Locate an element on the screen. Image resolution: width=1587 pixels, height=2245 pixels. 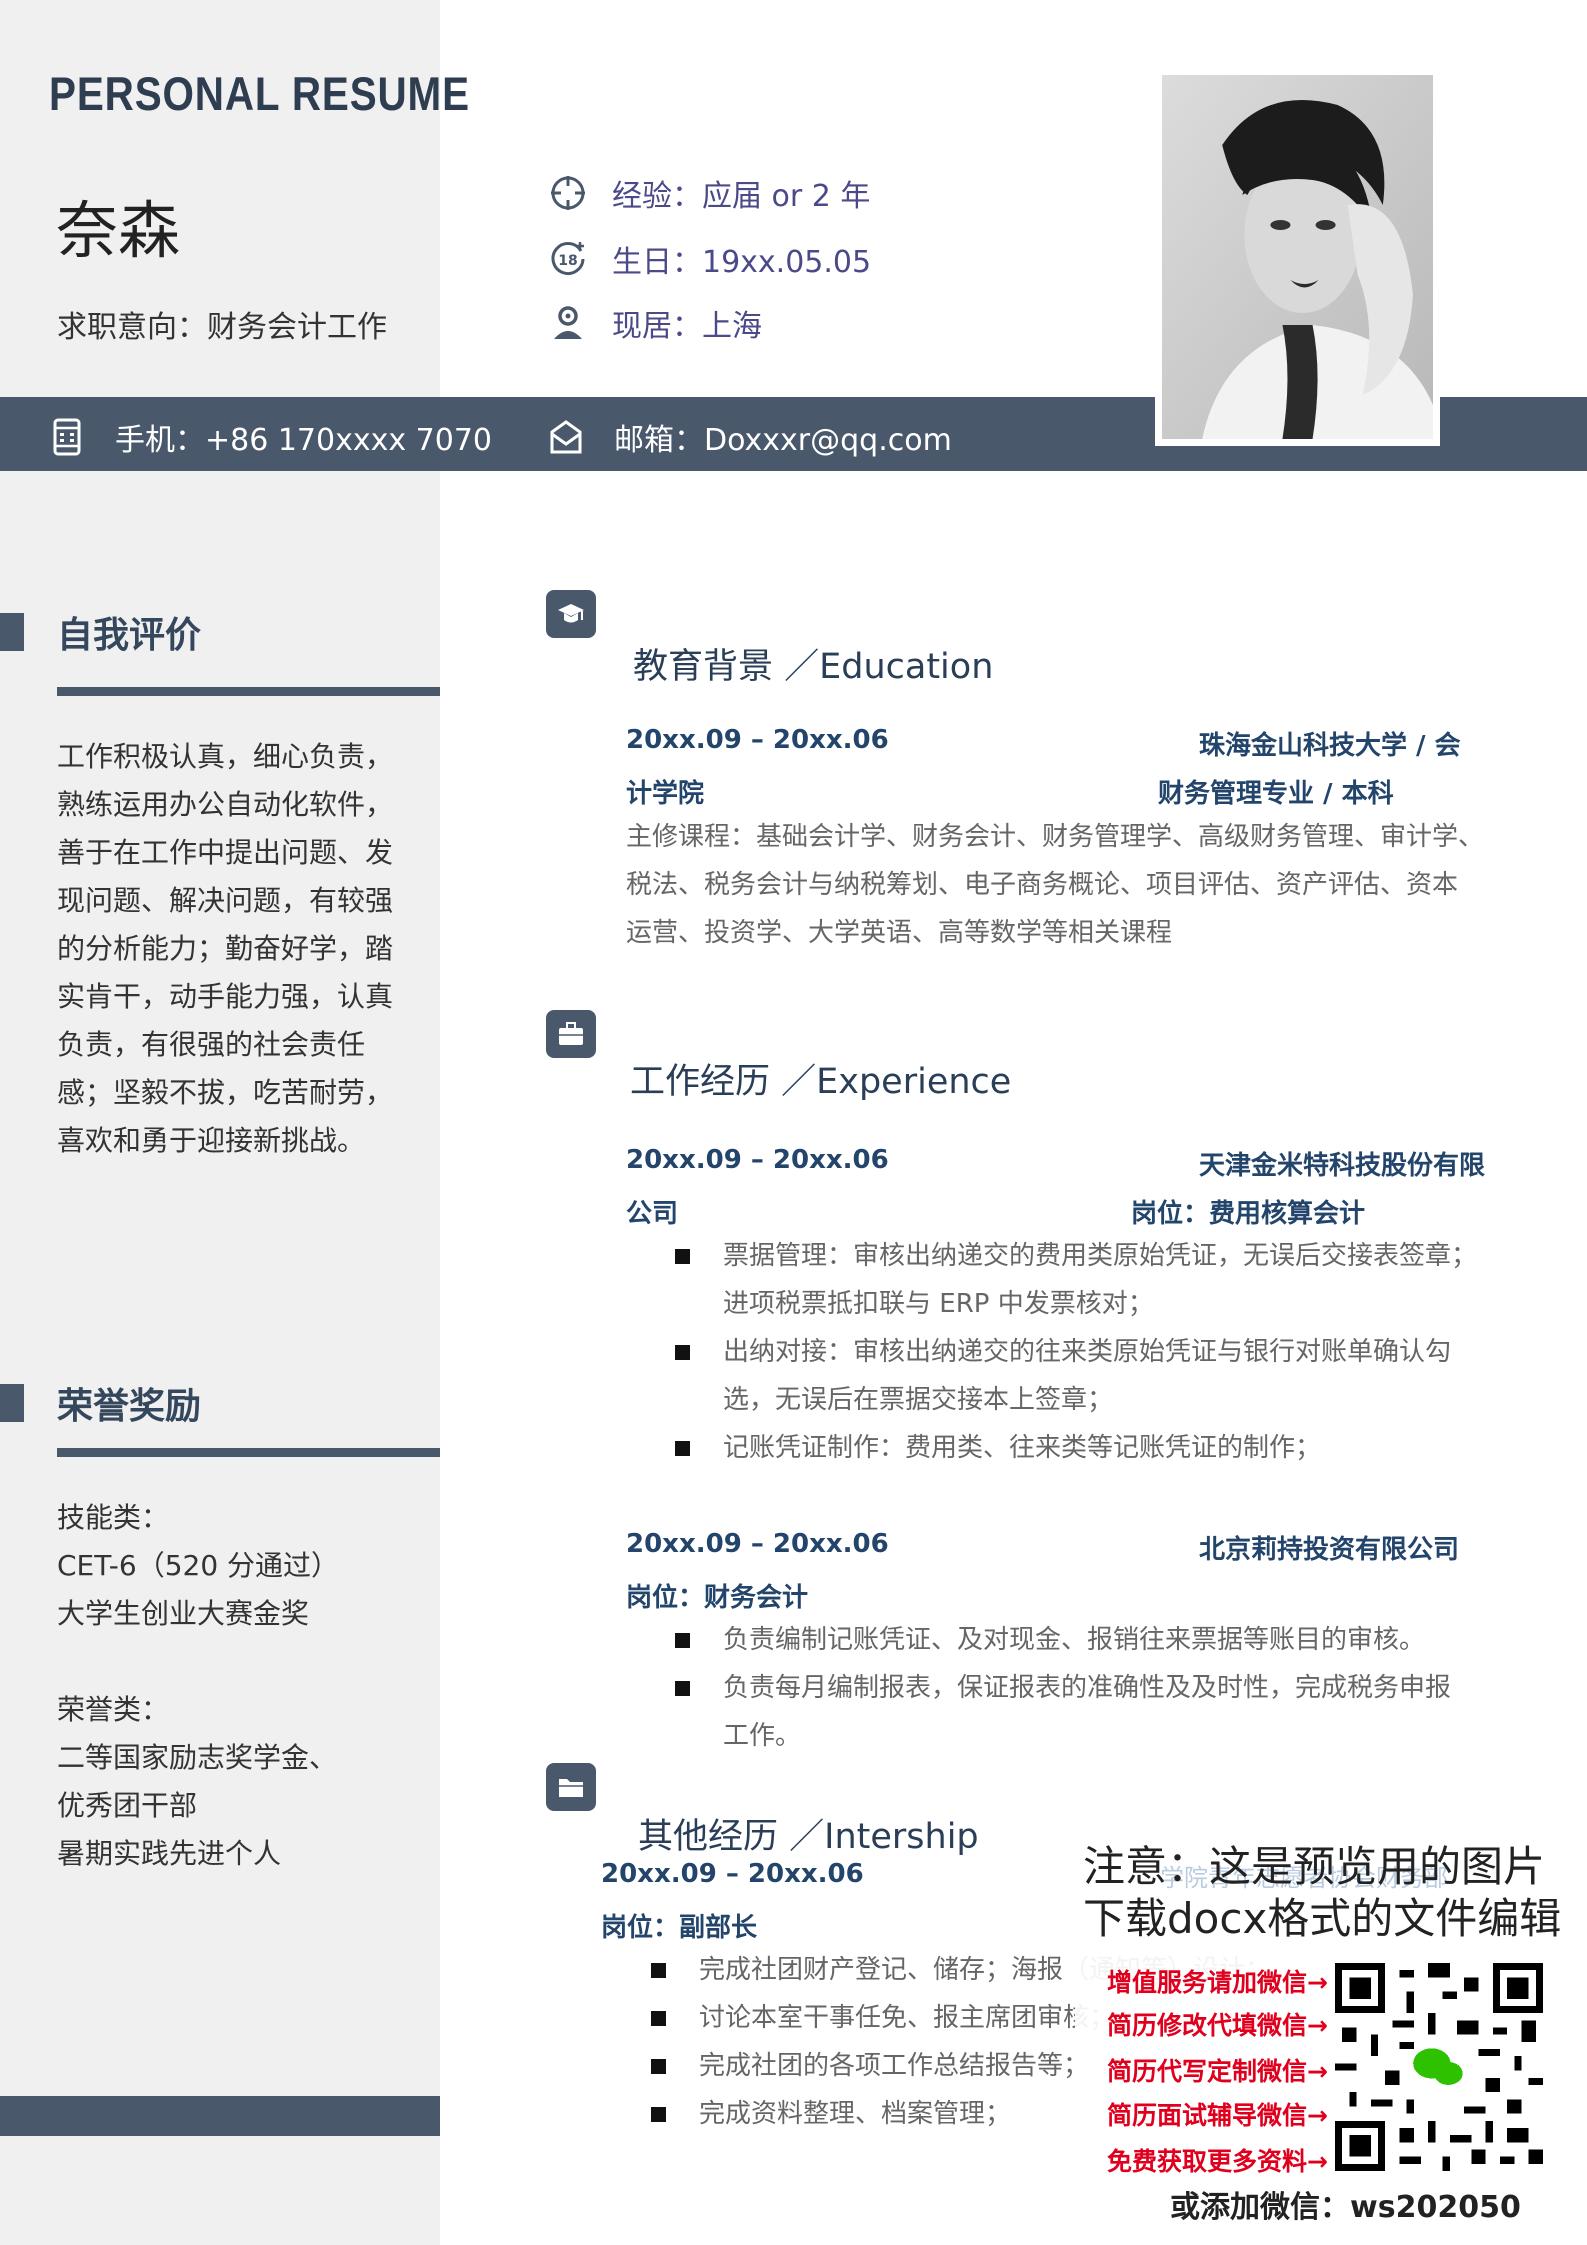
graduation-cap-icon is located at coordinates (571, 613).